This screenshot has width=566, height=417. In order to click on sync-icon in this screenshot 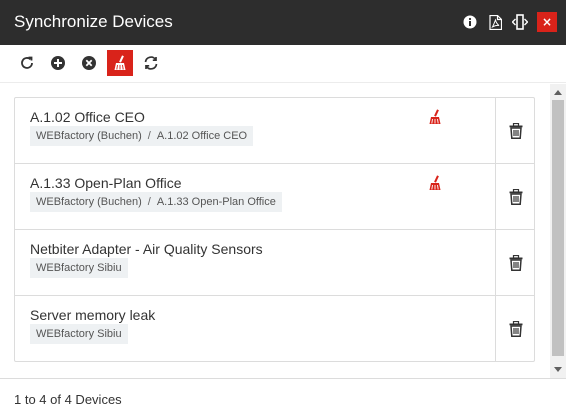, I will do `click(151, 63)`.